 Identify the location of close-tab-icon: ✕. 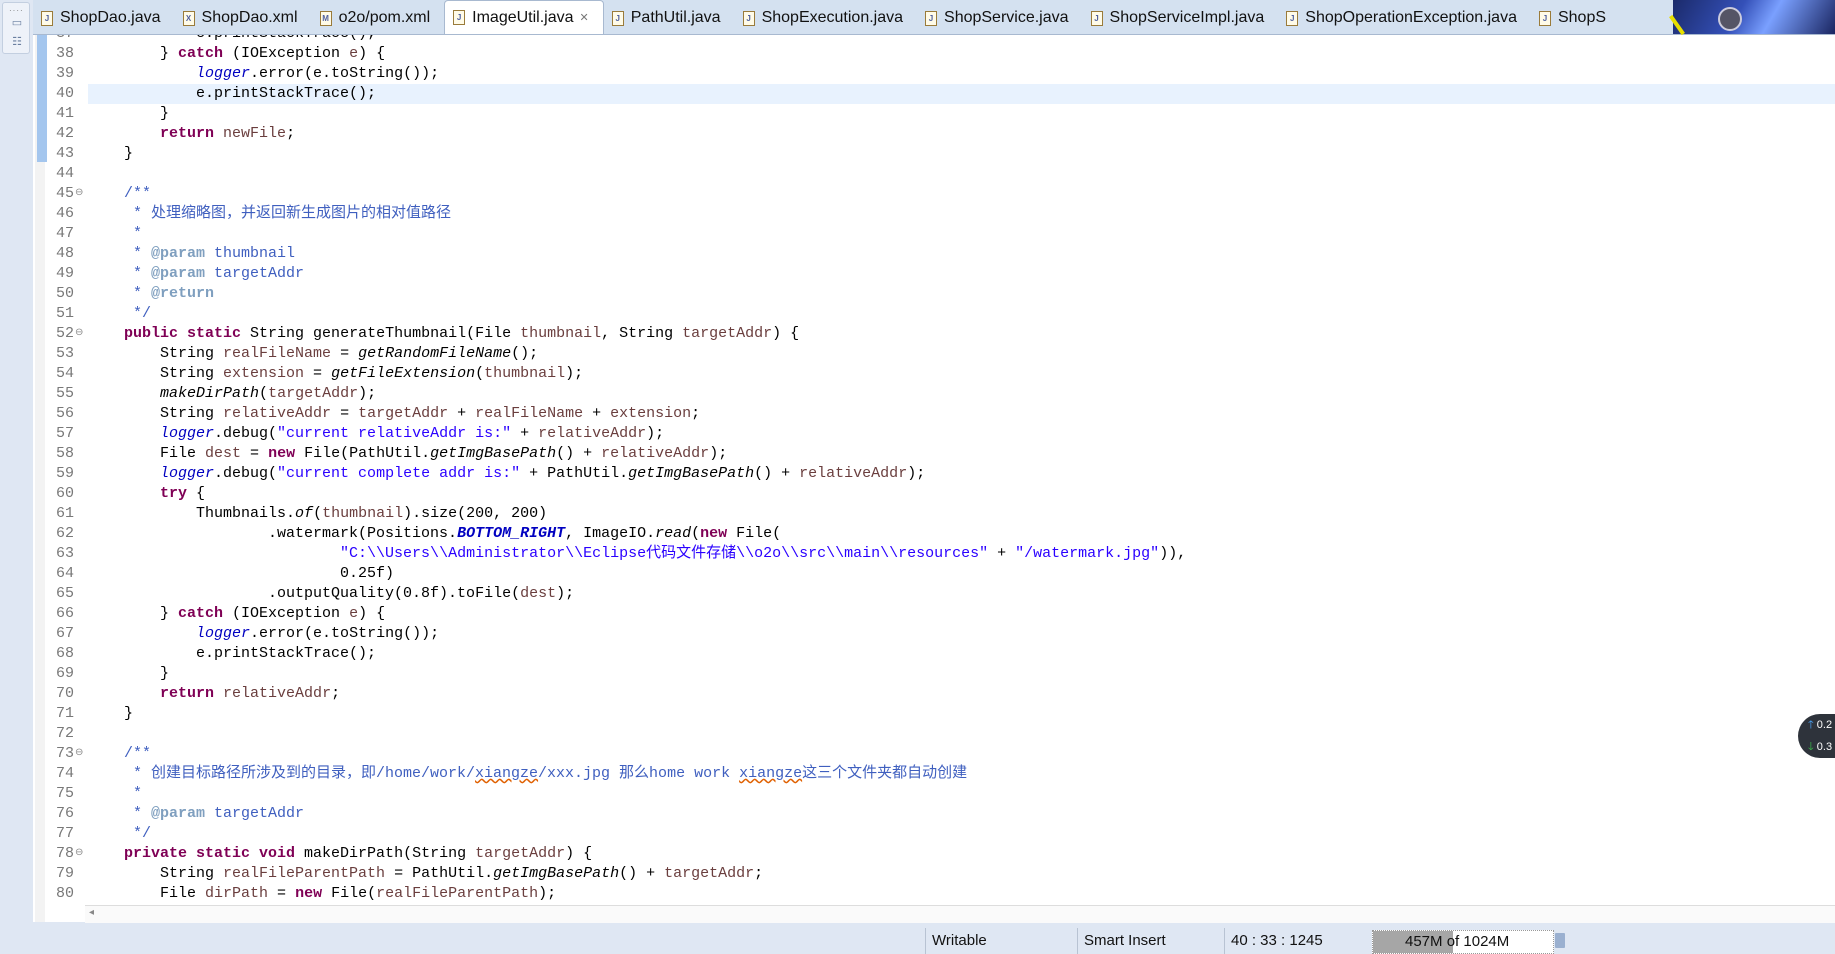
(584, 17).